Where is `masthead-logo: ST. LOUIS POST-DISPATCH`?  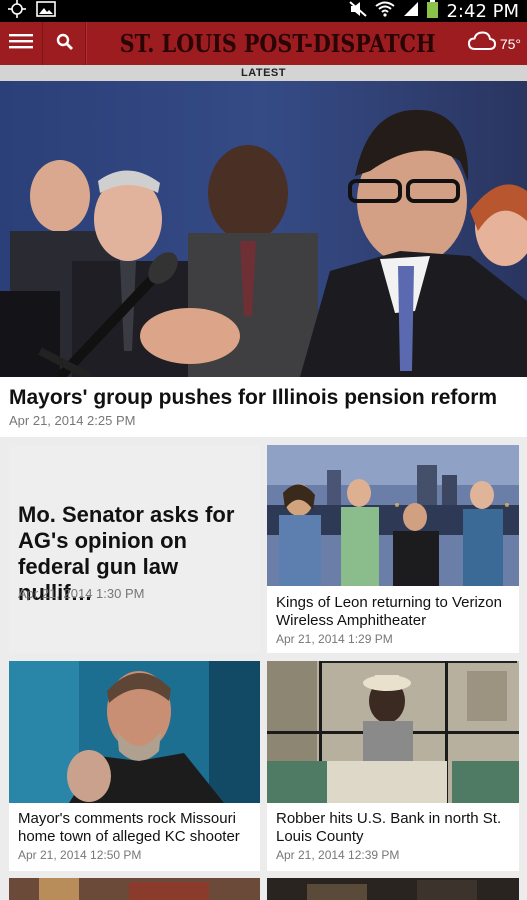 masthead-logo: ST. LOUIS POST-DISPATCH is located at coordinates (277, 43).